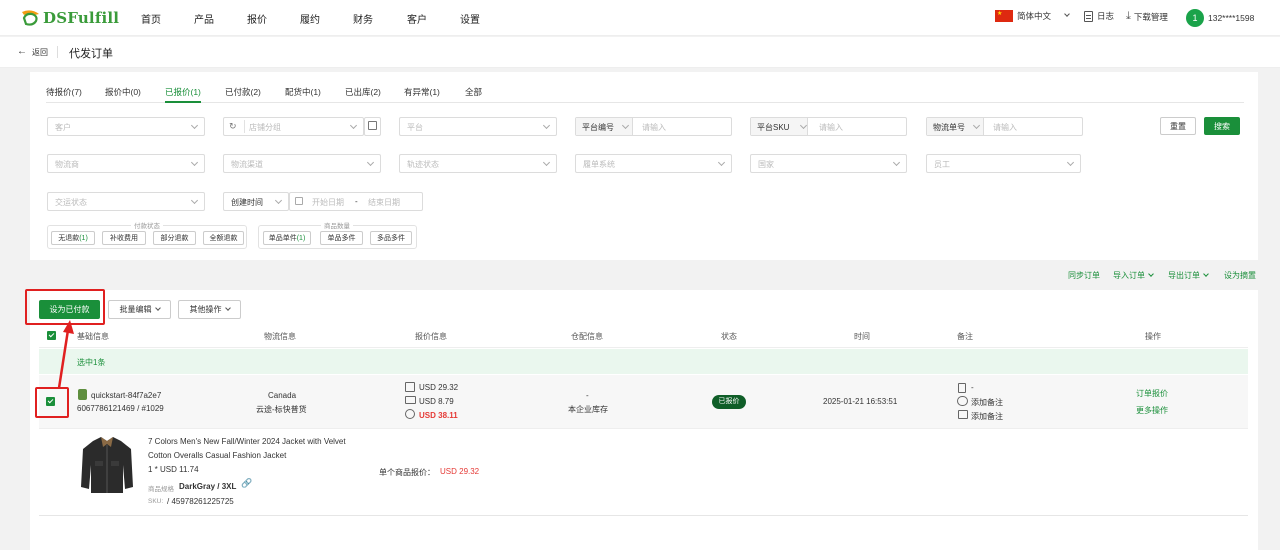 This screenshot has height=550, width=1280. Describe the element at coordinates (422, 92) in the screenshot. I see `tab-exception: 有异常(1)` at that location.